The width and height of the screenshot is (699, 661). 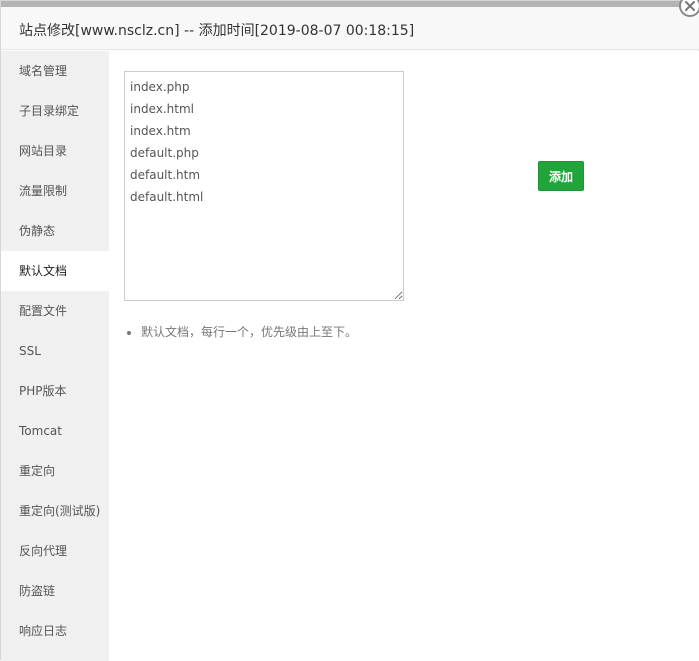 I want to click on sidebar-item-default-document: 默认文档, so click(x=55, y=271).